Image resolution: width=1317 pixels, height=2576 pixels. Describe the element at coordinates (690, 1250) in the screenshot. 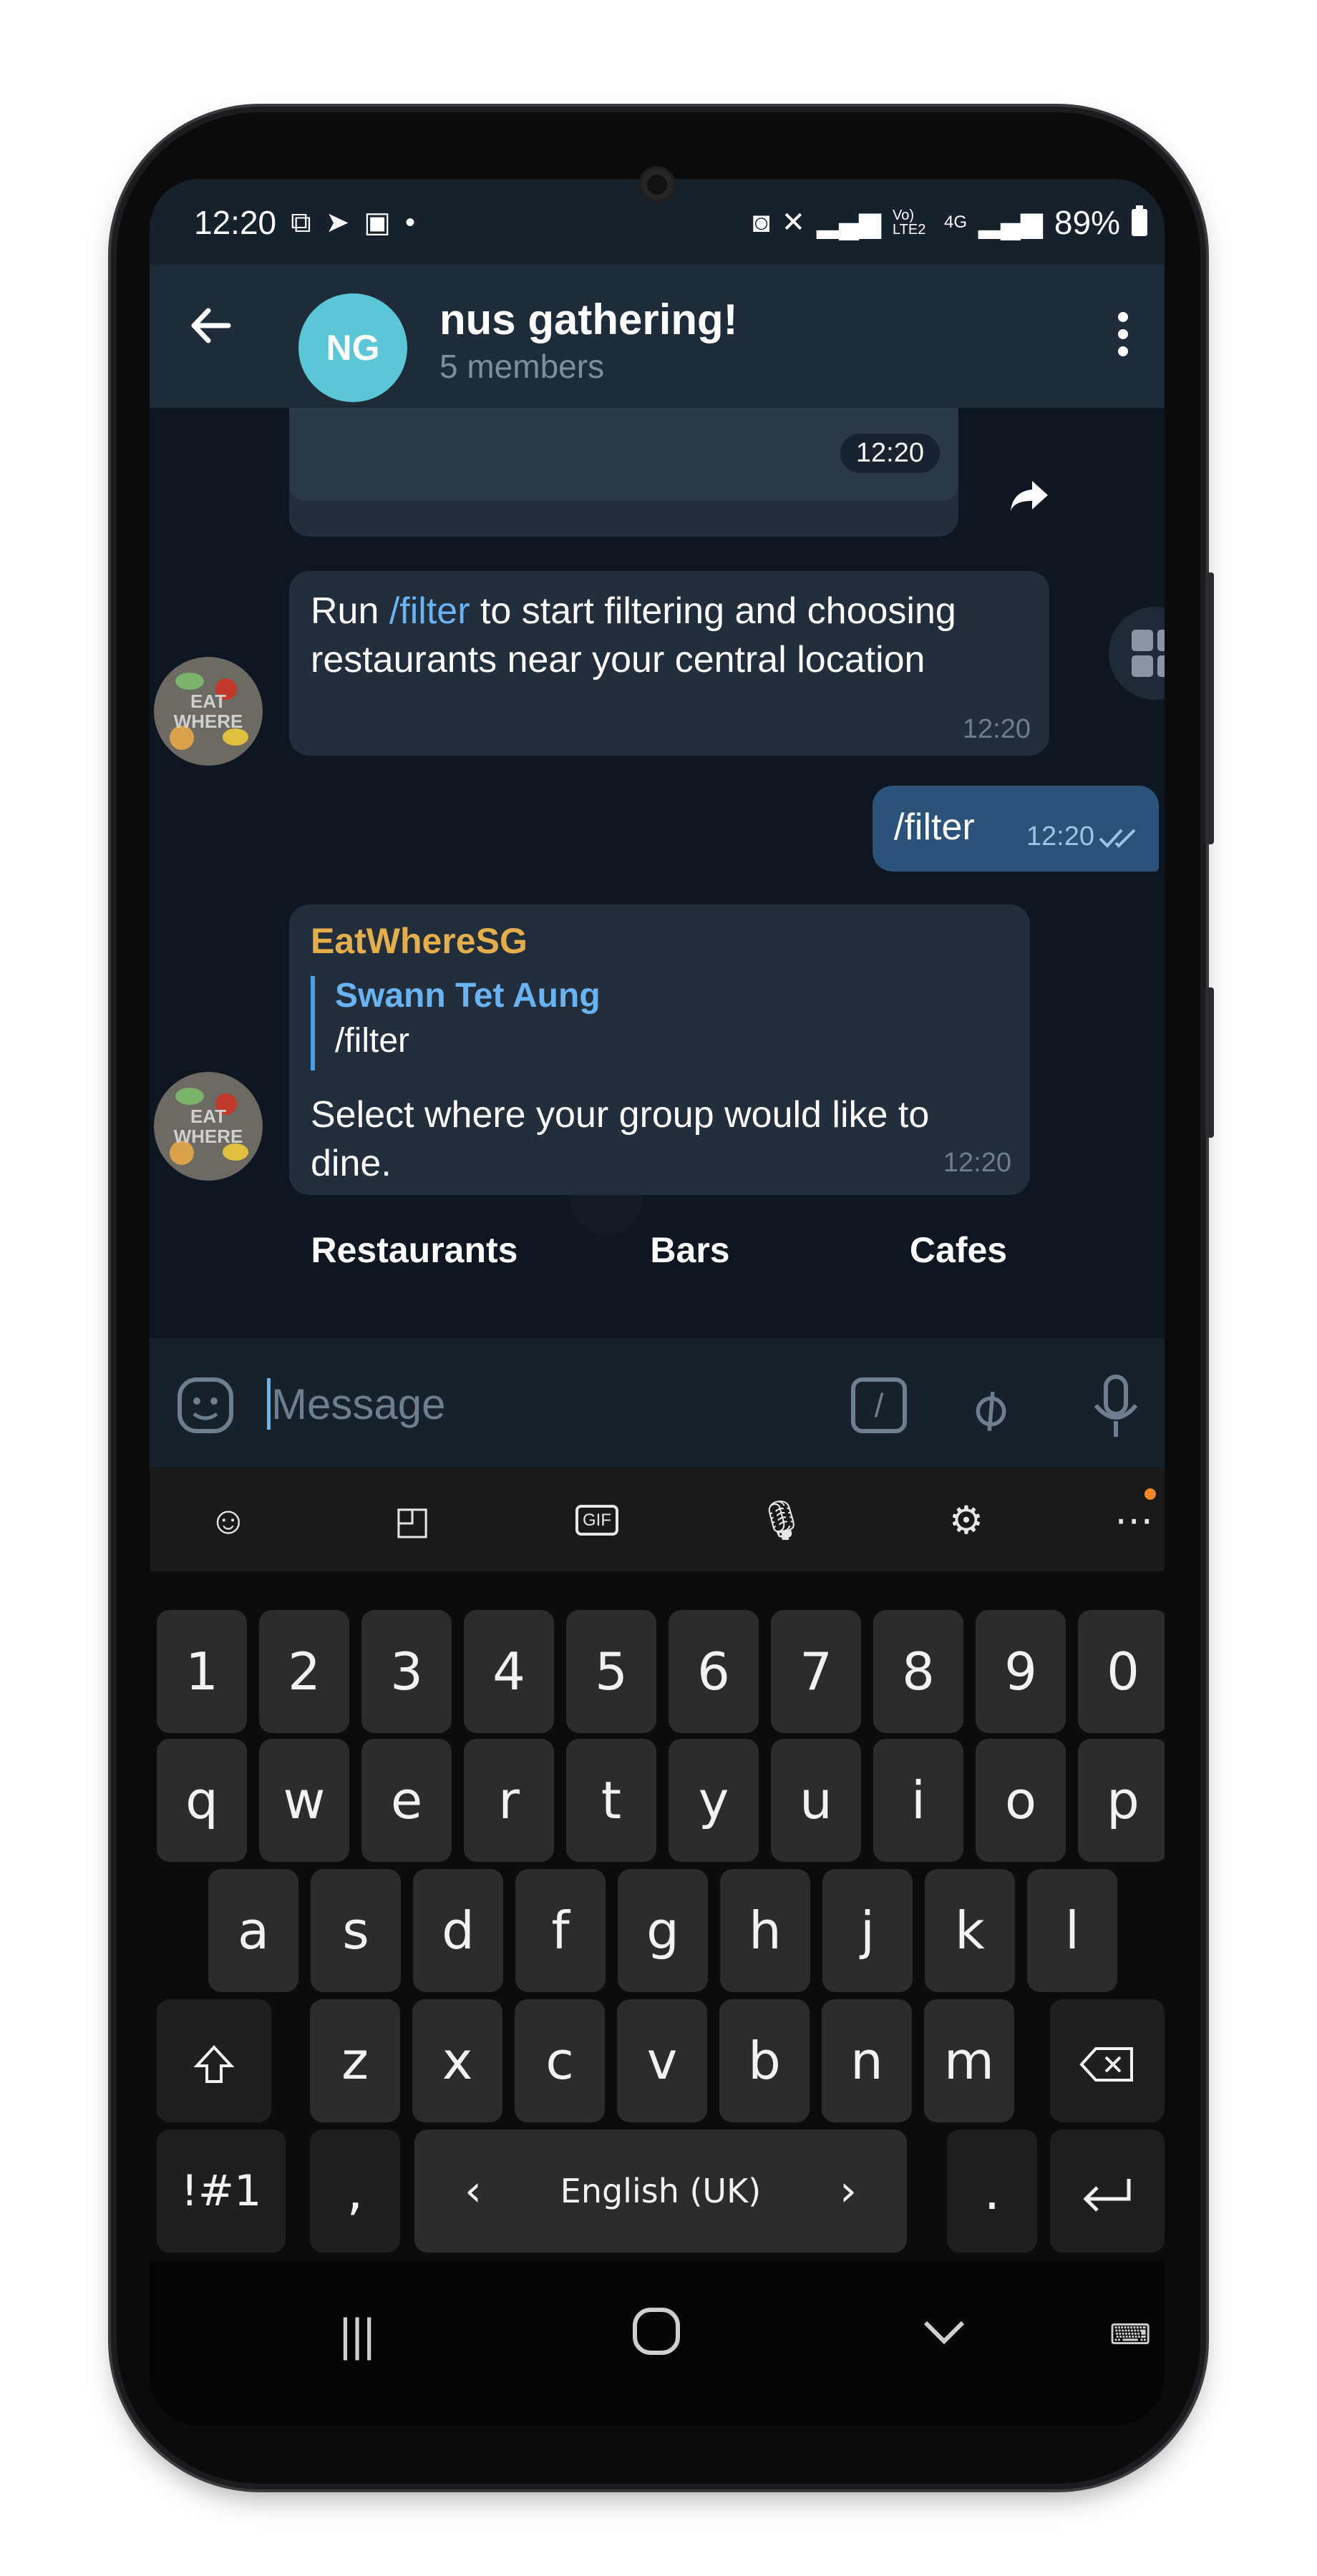

I see `inline-button-bars: Bars` at that location.